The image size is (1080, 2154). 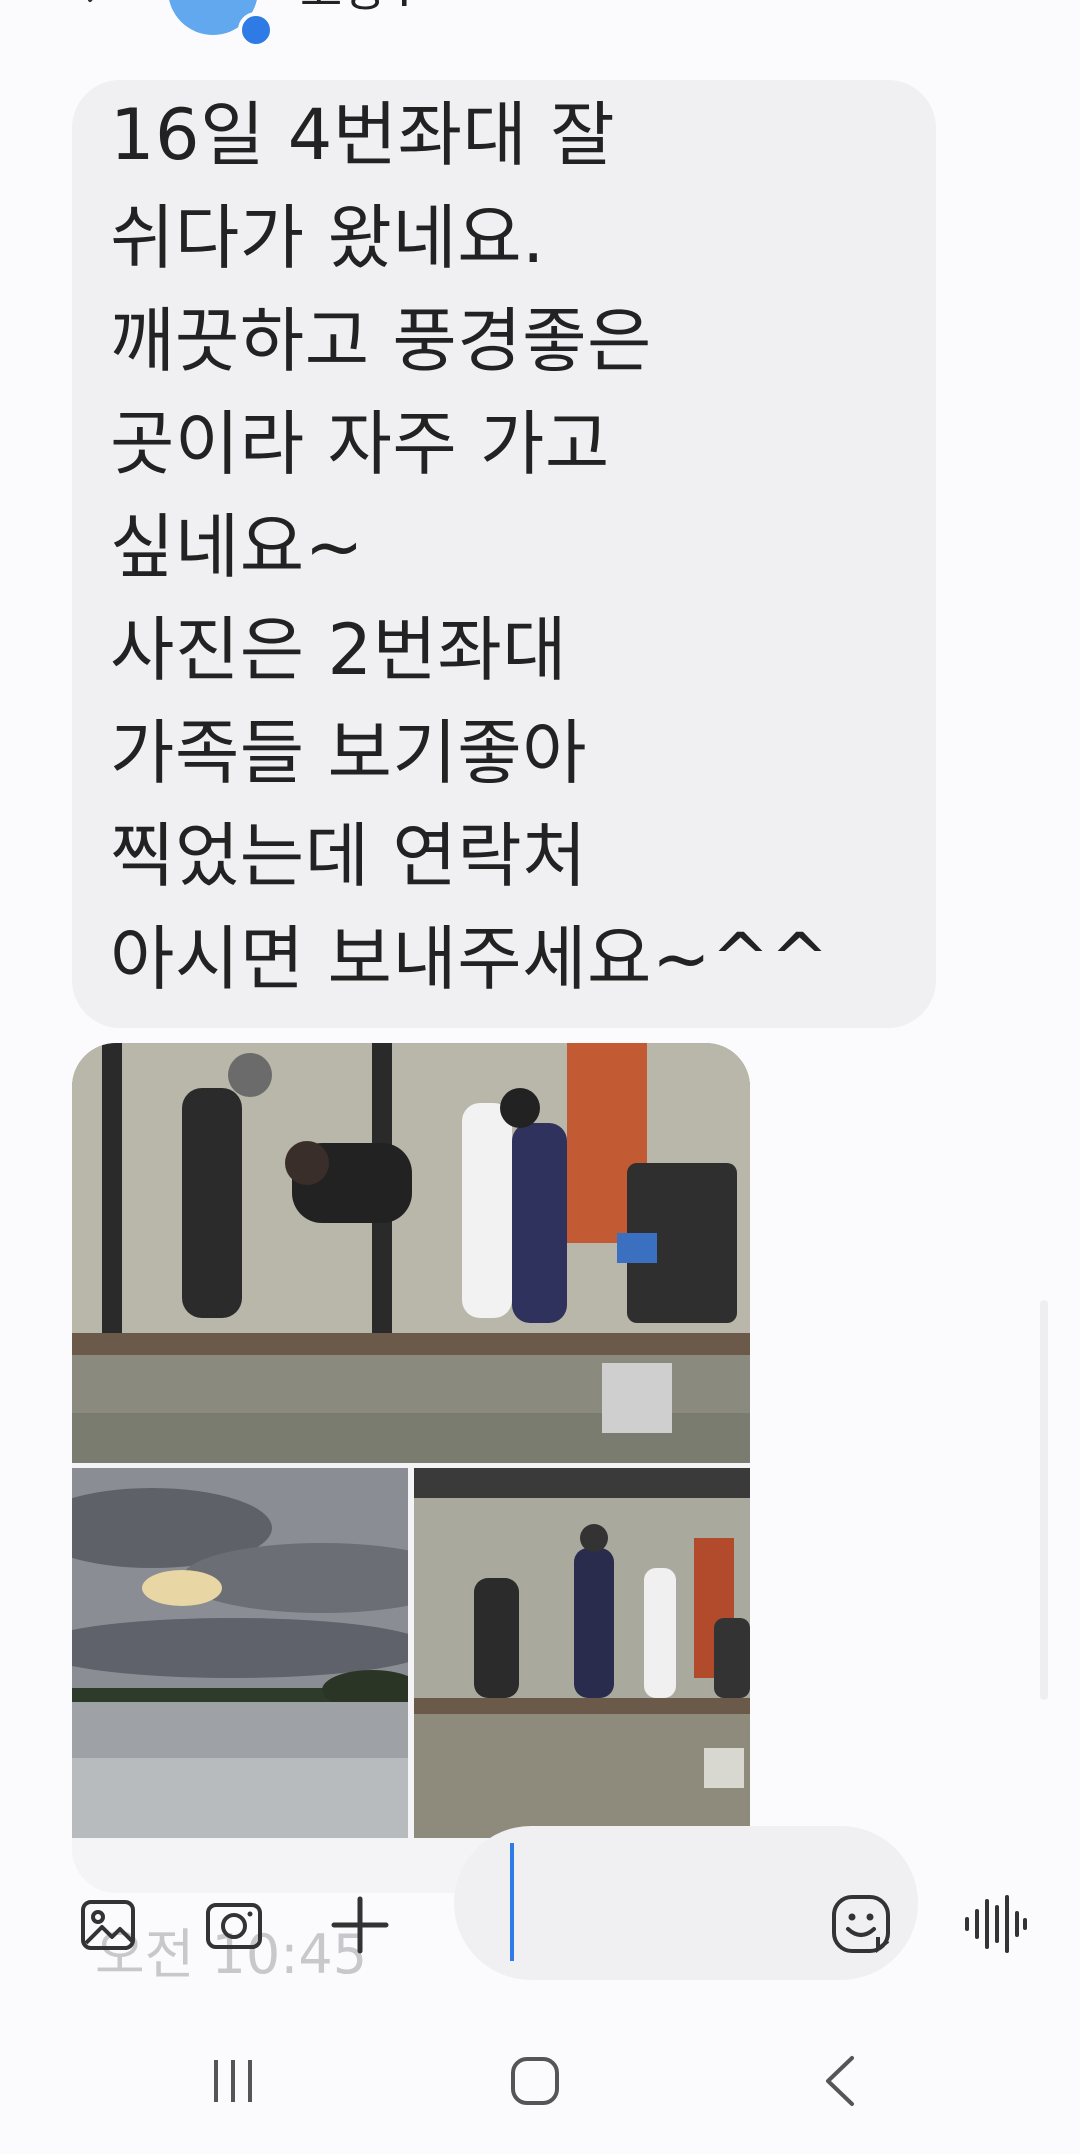 What do you see at coordinates (256, 30) in the screenshot?
I see `chat-badge-icon` at bounding box center [256, 30].